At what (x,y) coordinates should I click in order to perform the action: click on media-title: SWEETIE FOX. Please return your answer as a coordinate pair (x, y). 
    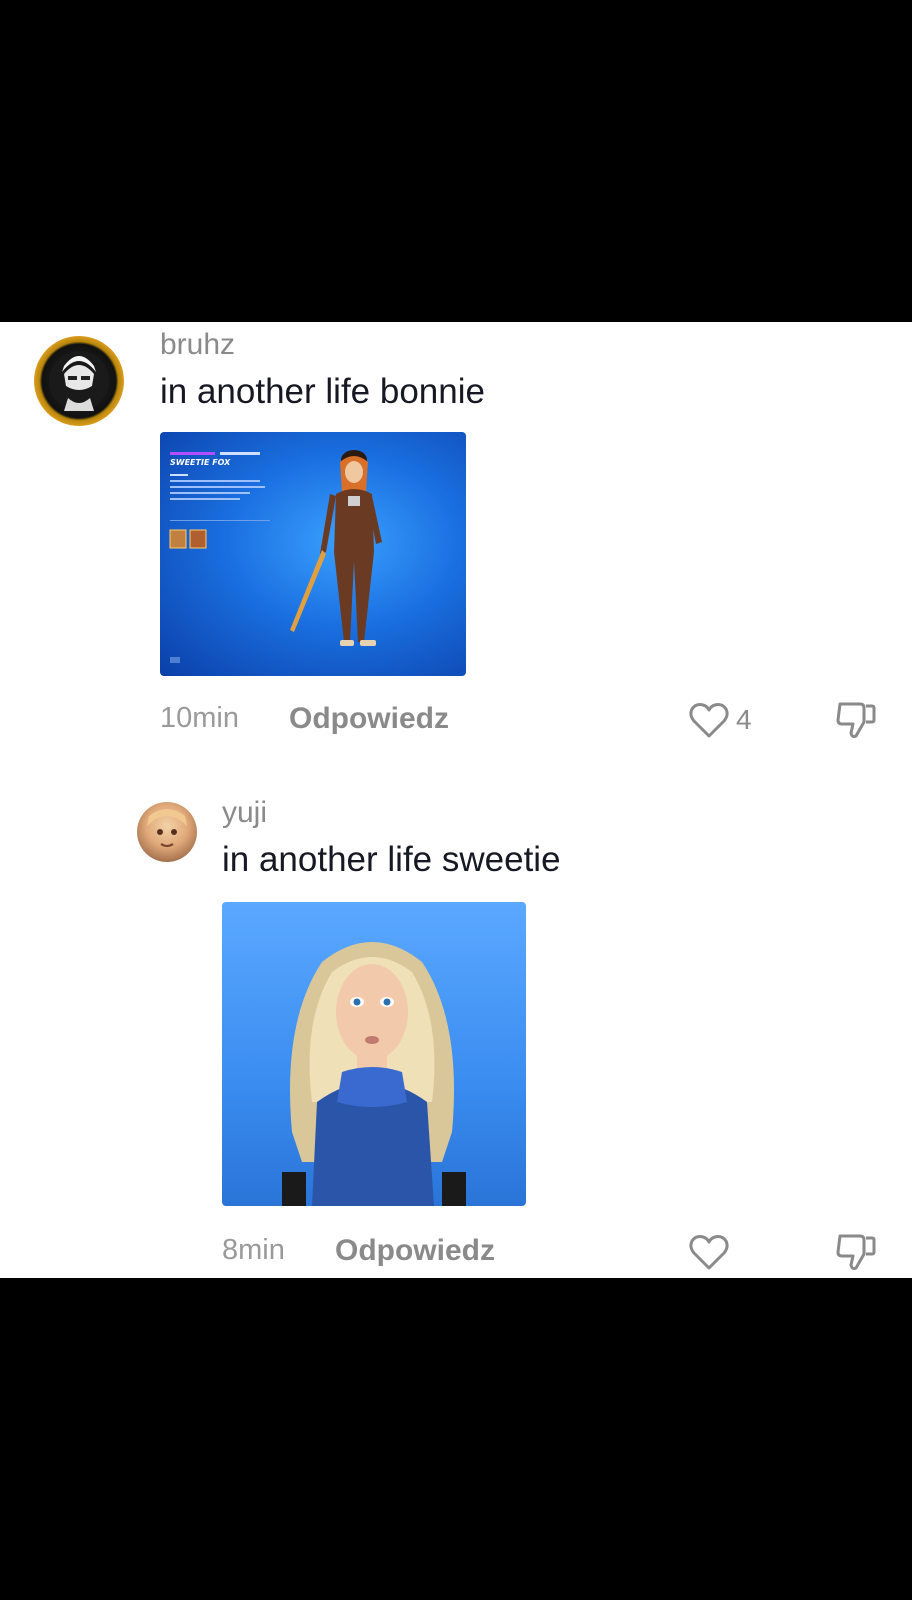
    Looking at the image, I should click on (200, 462).